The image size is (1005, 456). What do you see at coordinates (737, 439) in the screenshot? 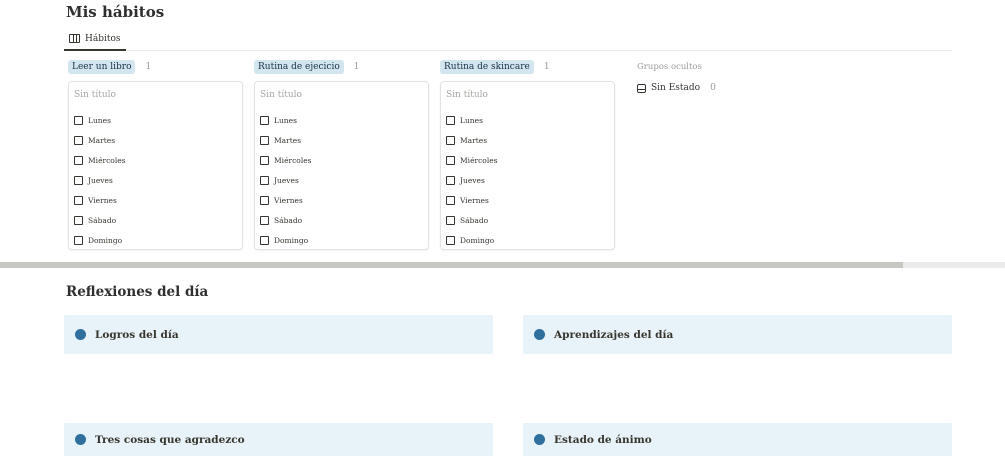
I see `callout-estado-de-animo: Estado de ánimo` at bounding box center [737, 439].